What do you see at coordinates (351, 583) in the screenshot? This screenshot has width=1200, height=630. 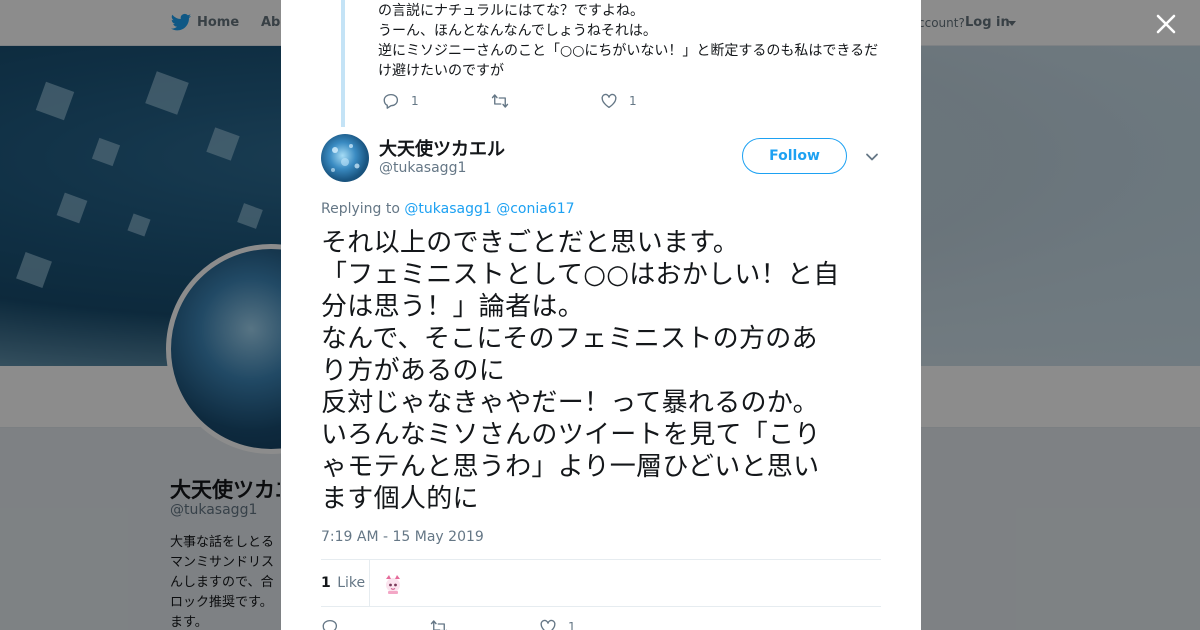 I see `like-stat-label: Like` at bounding box center [351, 583].